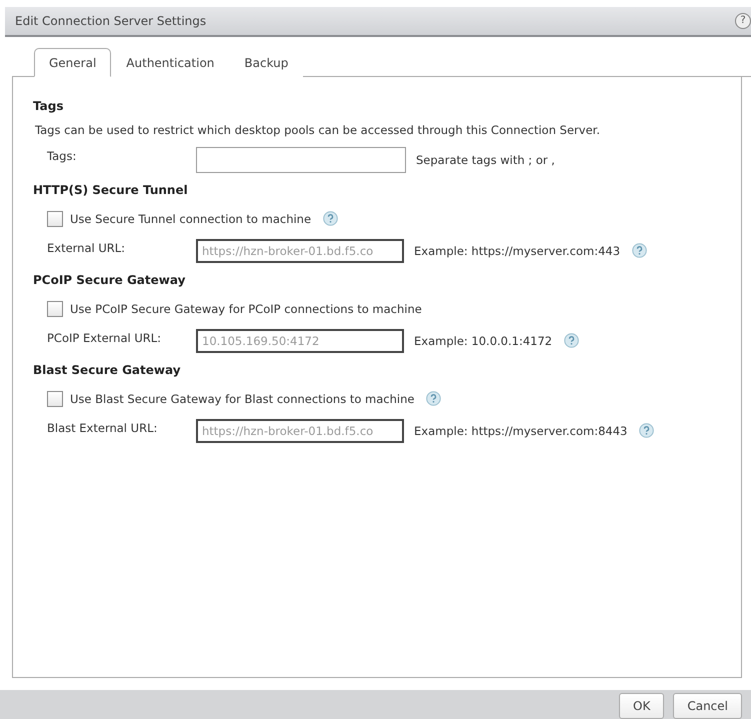  Describe the element at coordinates (73, 62) in the screenshot. I see `tab: General` at that location.